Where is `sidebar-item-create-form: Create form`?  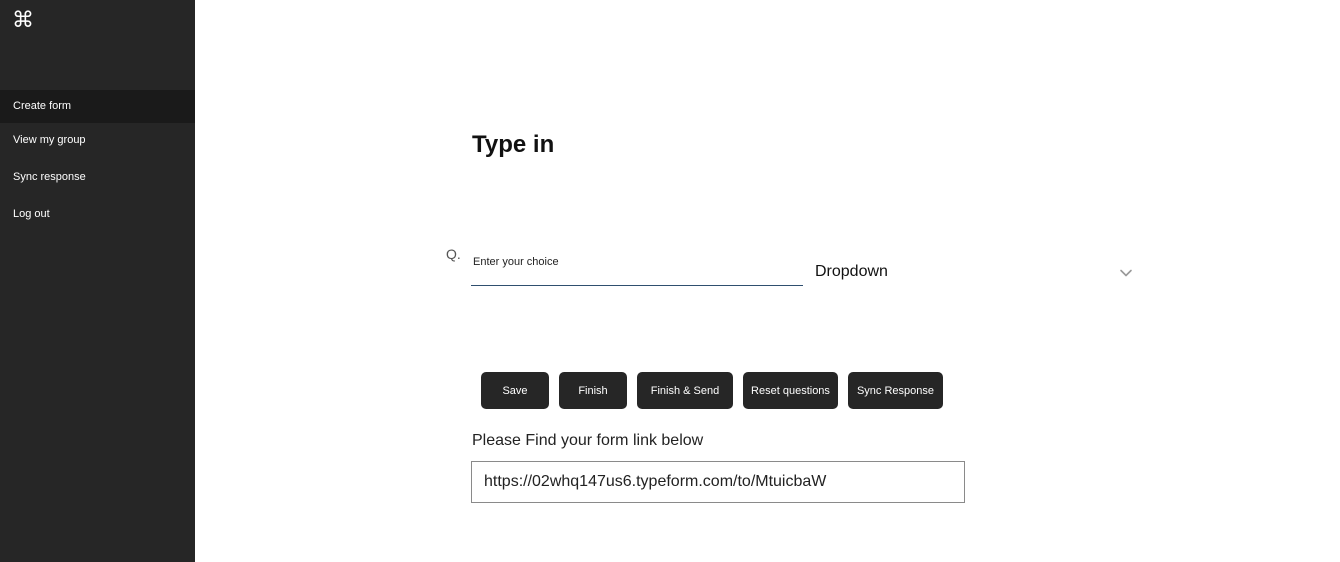
sidebar-item-create-form: Create form is located at coordinates (97, 106).